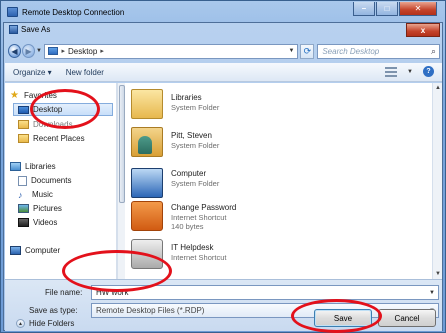 The width and height of the screenshot is (446, 333). I want to click on sidebar-label: Documents, so click(51, 180).